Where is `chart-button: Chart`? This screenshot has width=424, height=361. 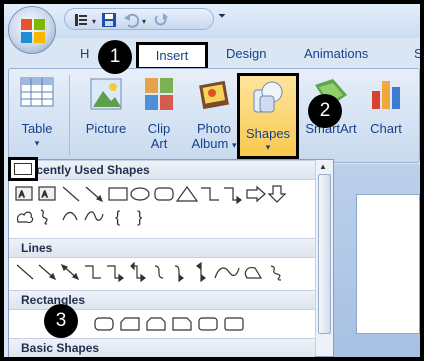
chart-button: Chart is located at coordinates (386, 106).